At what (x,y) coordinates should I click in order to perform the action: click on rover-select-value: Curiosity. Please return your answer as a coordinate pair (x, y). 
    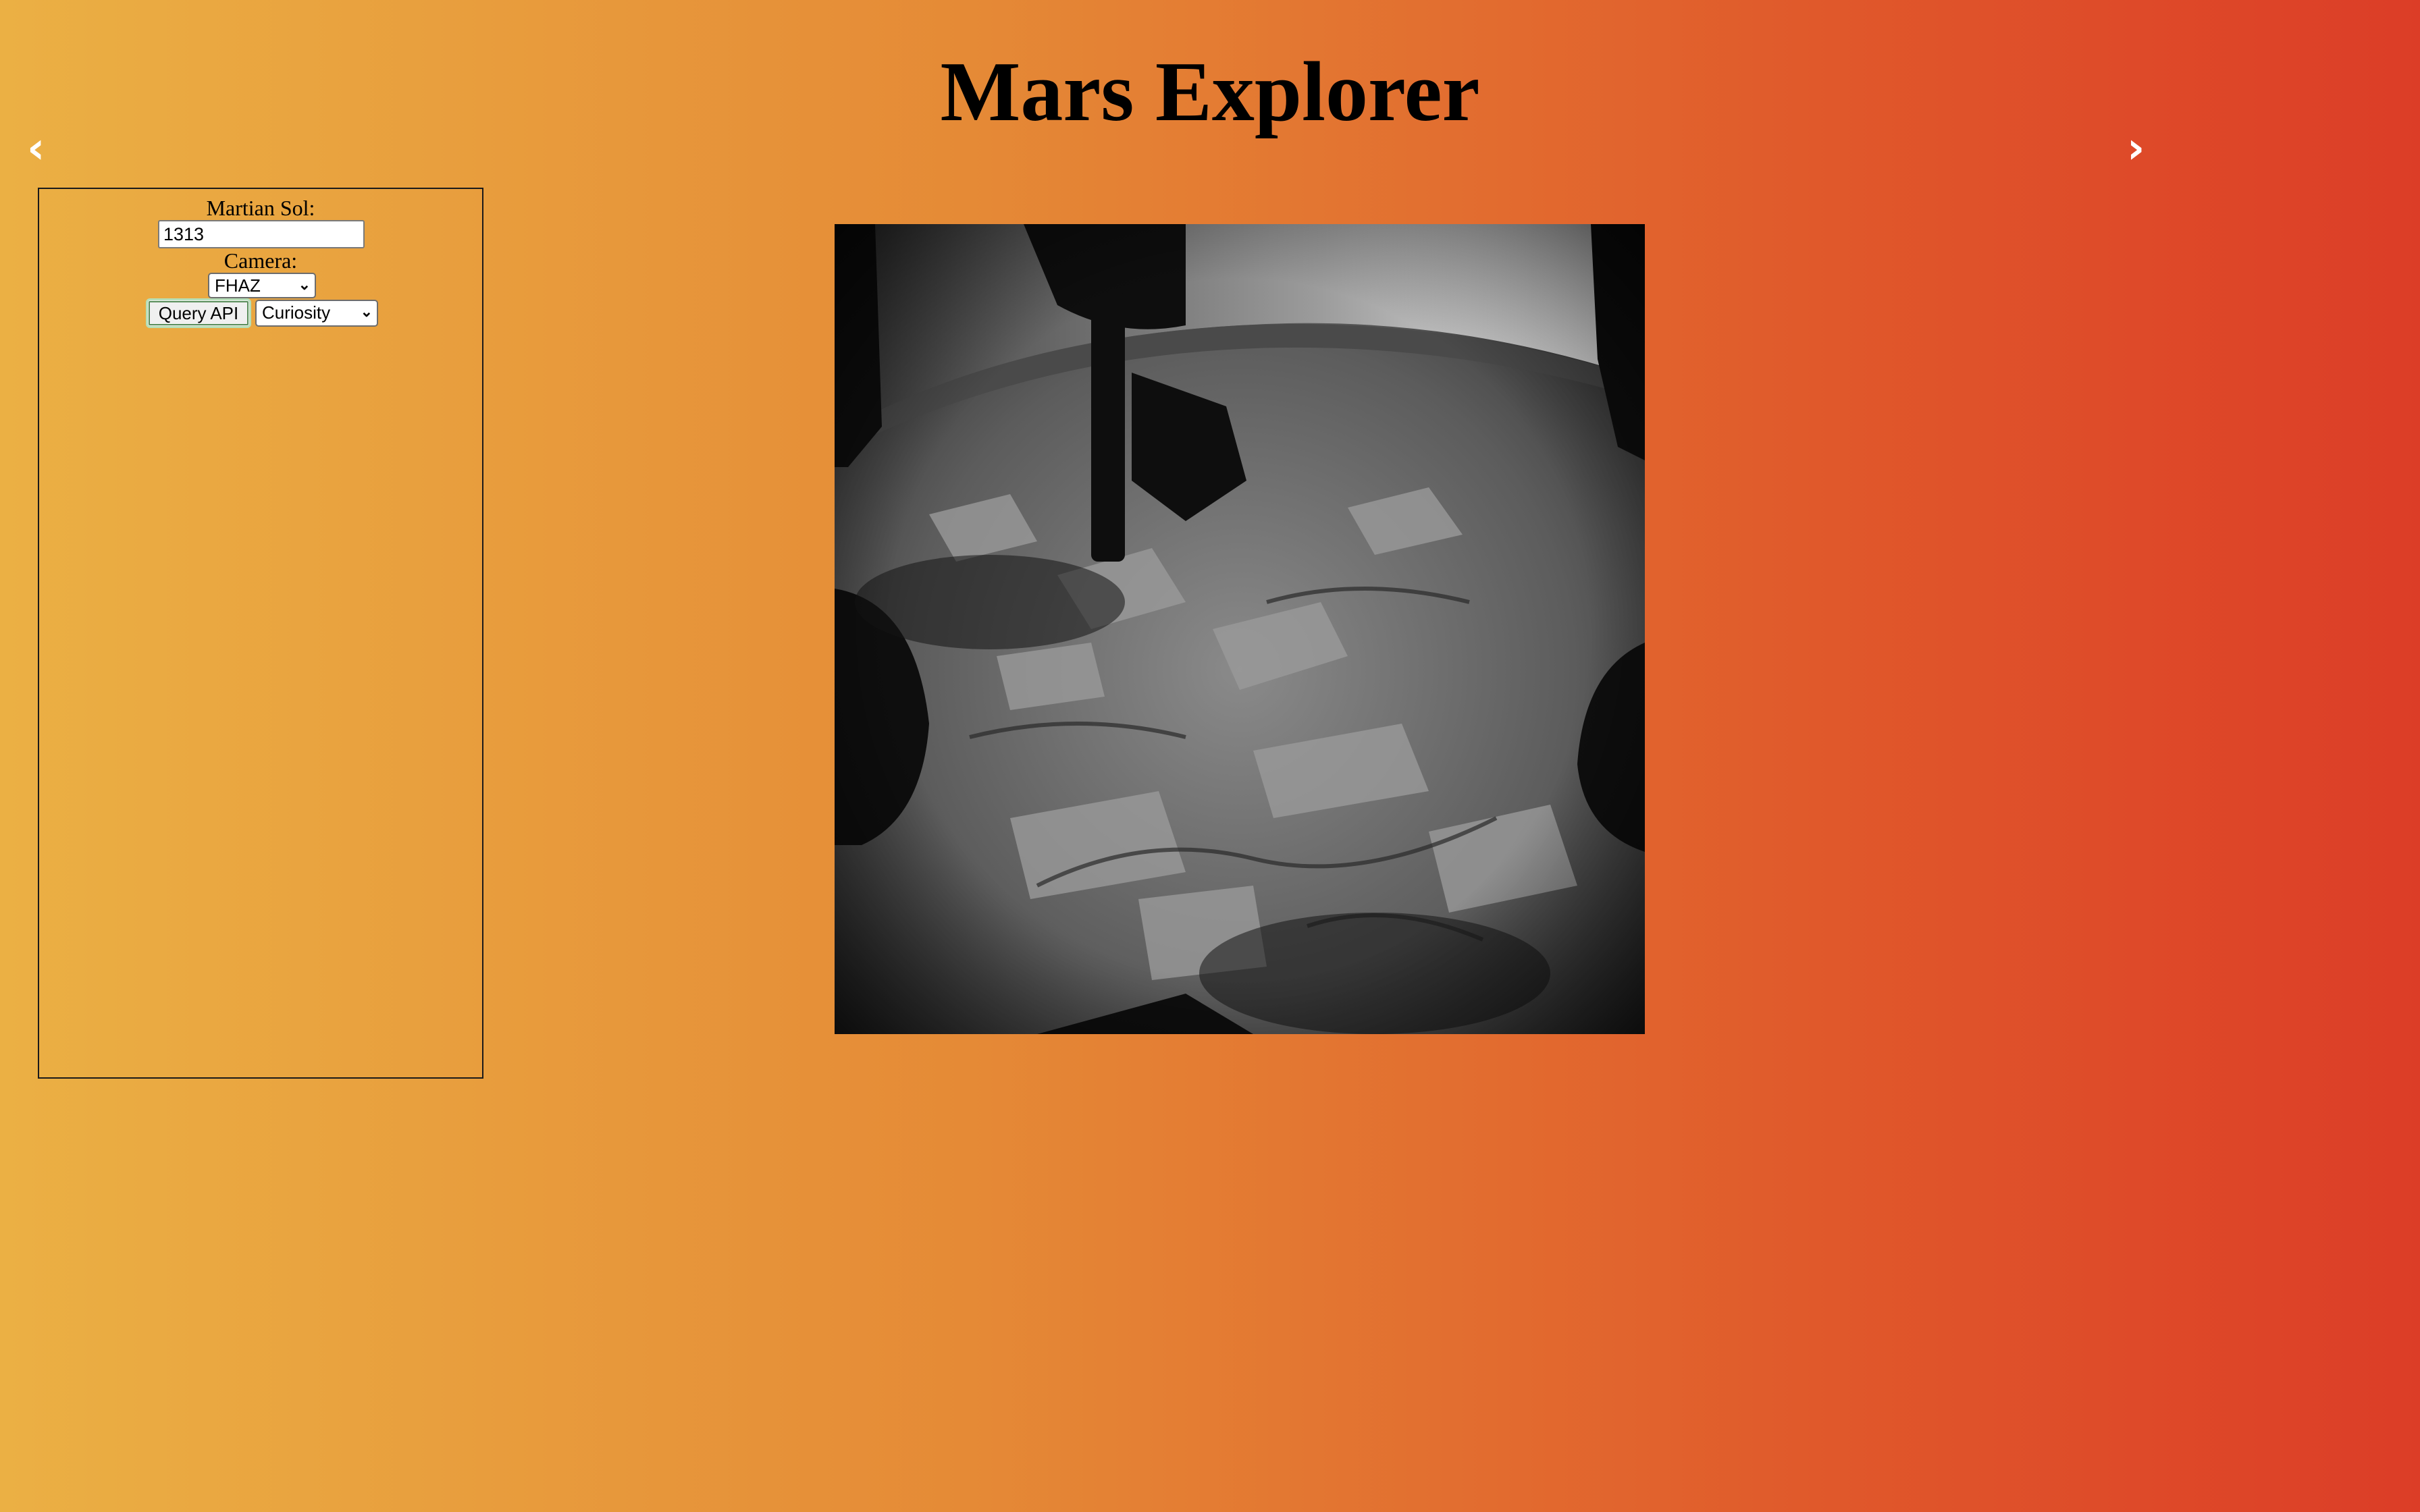
    Looking at the image, I should click on (296, 312).